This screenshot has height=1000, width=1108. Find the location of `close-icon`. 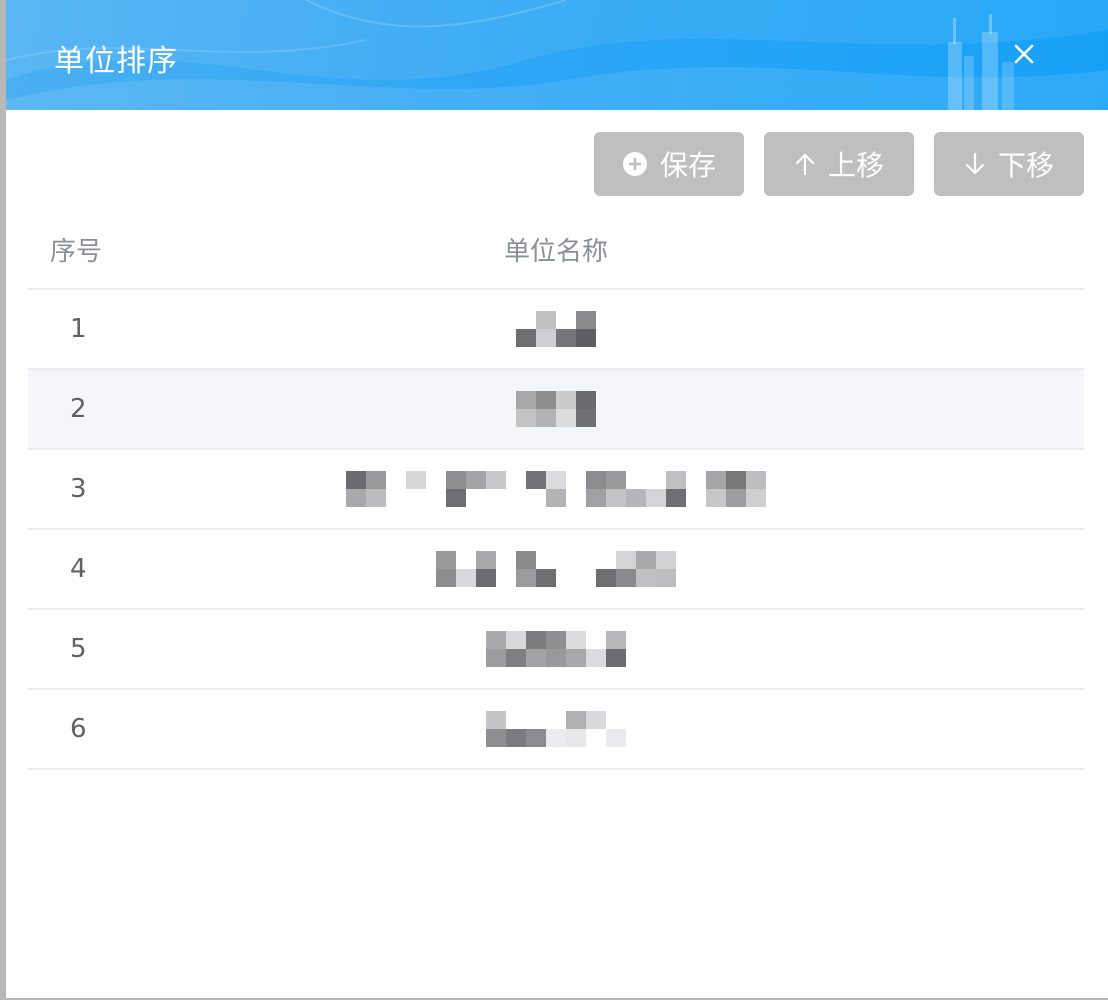

close-icon is located at coordinates (1024, 54).